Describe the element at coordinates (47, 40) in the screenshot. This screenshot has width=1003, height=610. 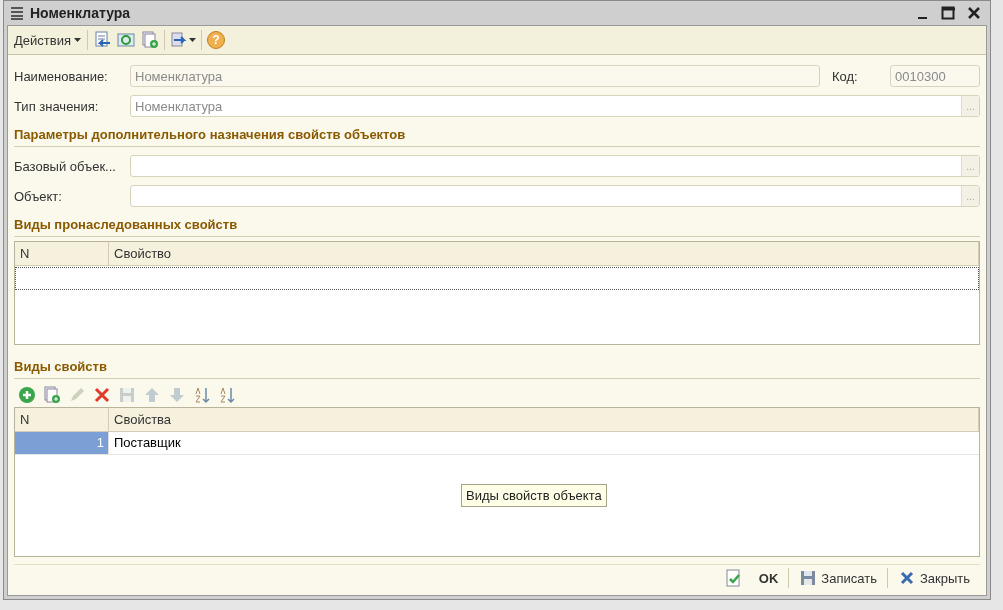
I see `actions-menu: Действия` at that location.